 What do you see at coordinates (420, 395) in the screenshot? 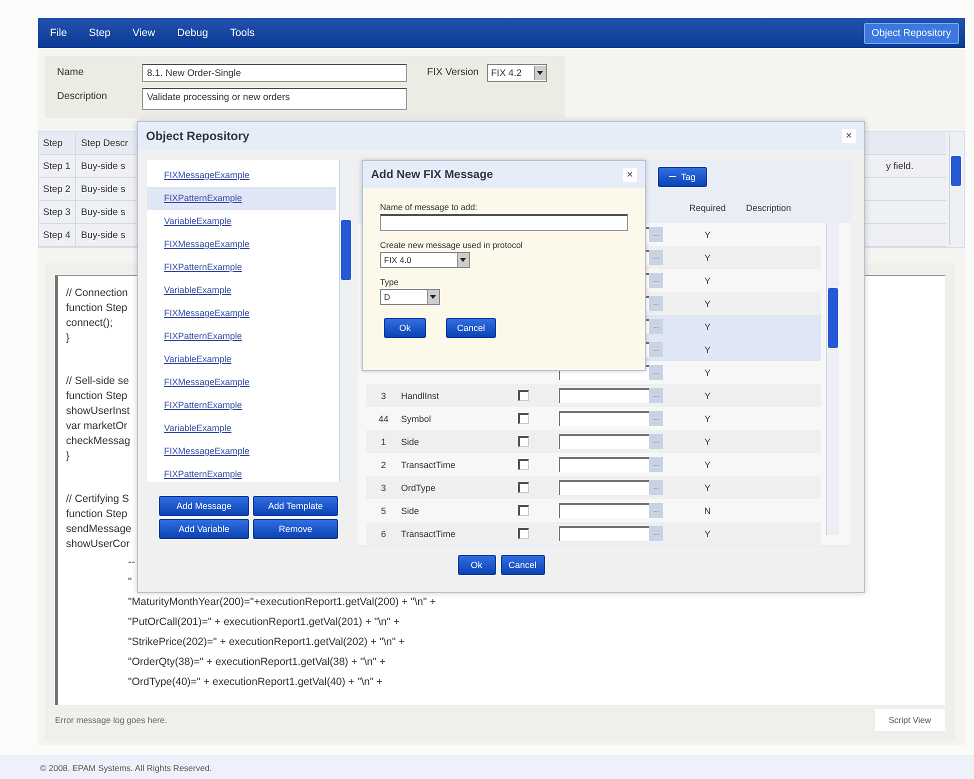
I see `table-cell: HandlInst` at bounding box center [420, 395].